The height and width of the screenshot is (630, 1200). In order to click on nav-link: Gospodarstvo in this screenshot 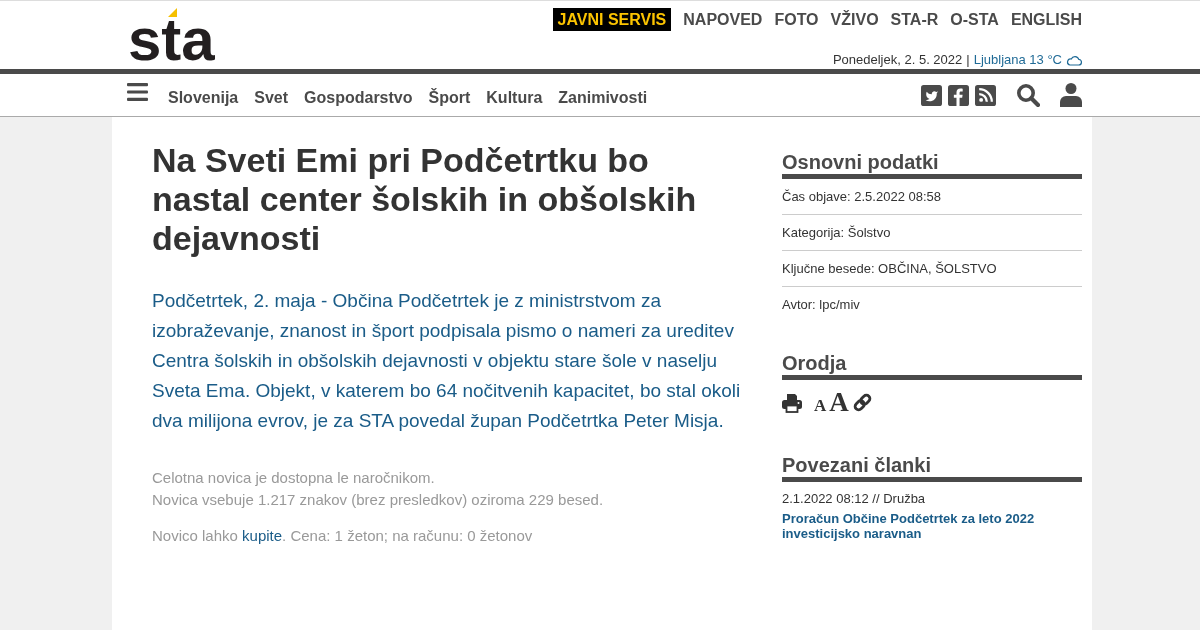, I will do `click(358, 98)`.